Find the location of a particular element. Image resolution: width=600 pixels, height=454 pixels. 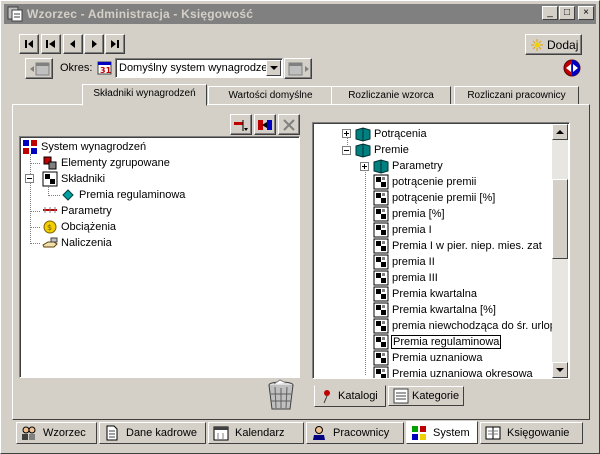

maximize-button: □ is located at coordinates (567, 13).